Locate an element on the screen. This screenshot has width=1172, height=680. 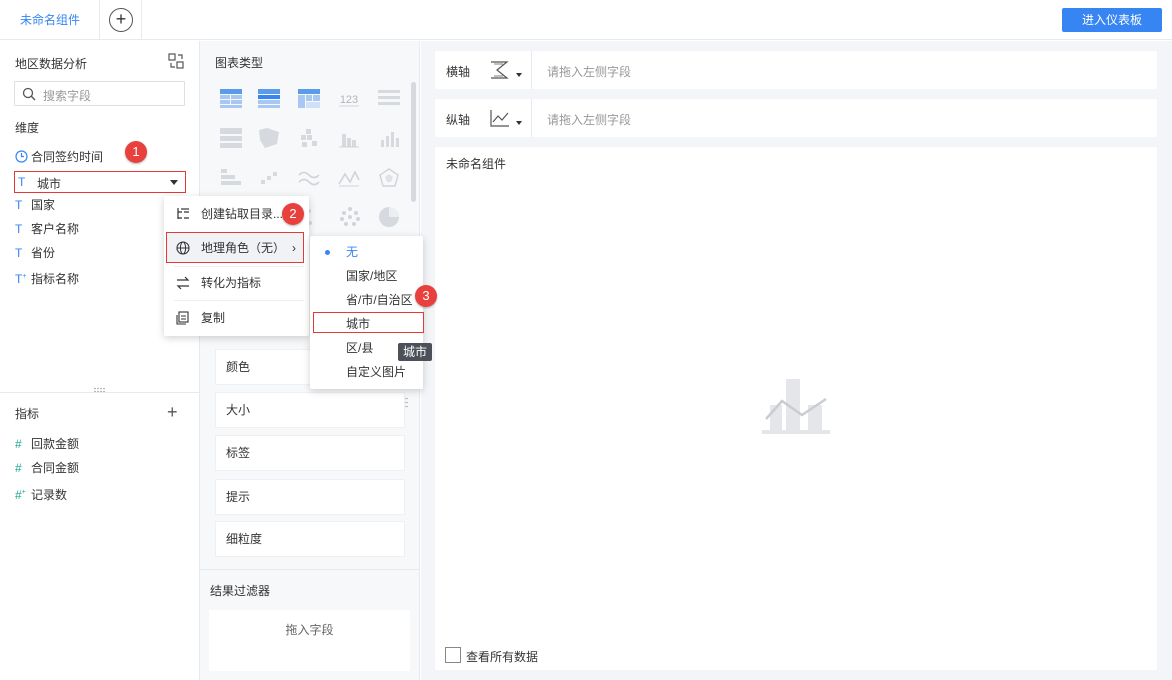
field-search-input: 搜索字段 is located at coordinates (99, 93).